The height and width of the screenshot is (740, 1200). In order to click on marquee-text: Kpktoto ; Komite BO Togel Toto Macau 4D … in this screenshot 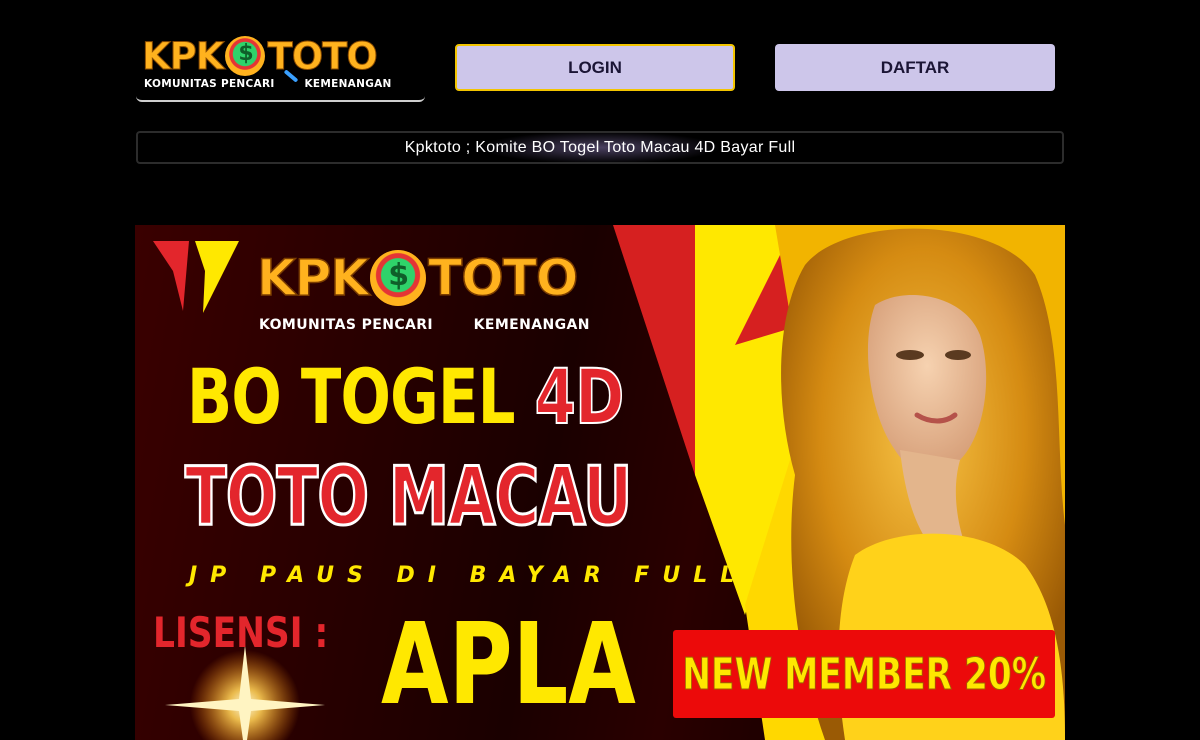, I will do `click(600, 147)`.